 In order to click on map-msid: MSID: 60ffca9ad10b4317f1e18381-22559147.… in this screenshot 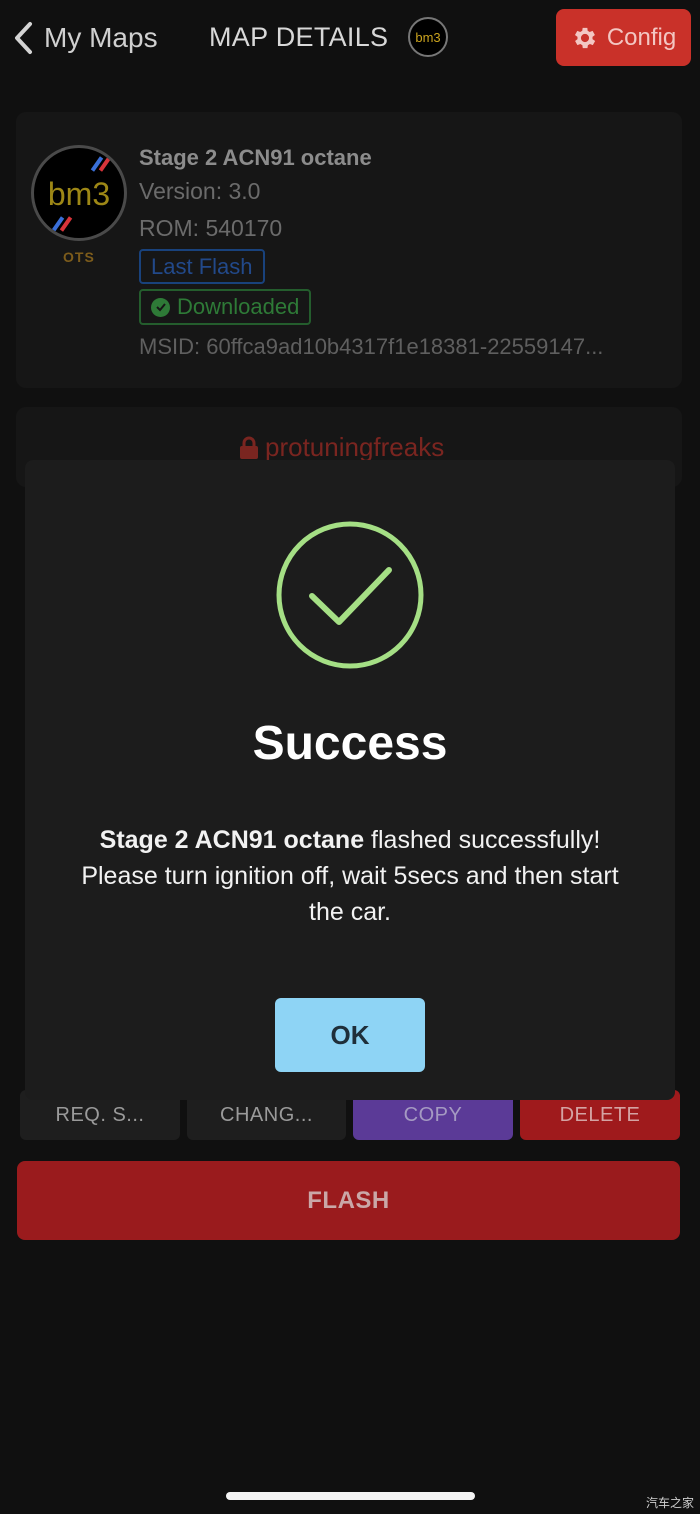, I will do `click(371, 346)`.